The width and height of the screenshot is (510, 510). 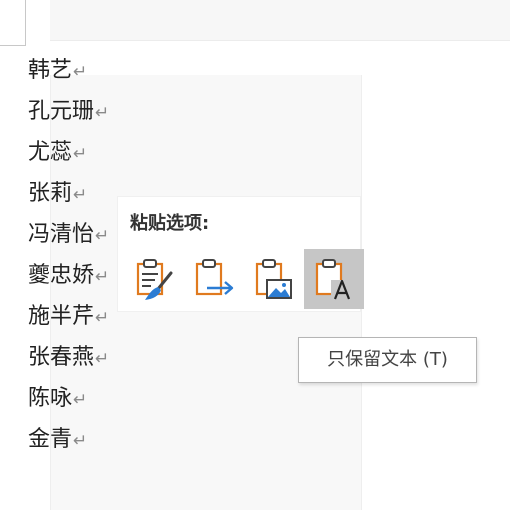 I want to click on picture-icon, so click(x=273, y=279).